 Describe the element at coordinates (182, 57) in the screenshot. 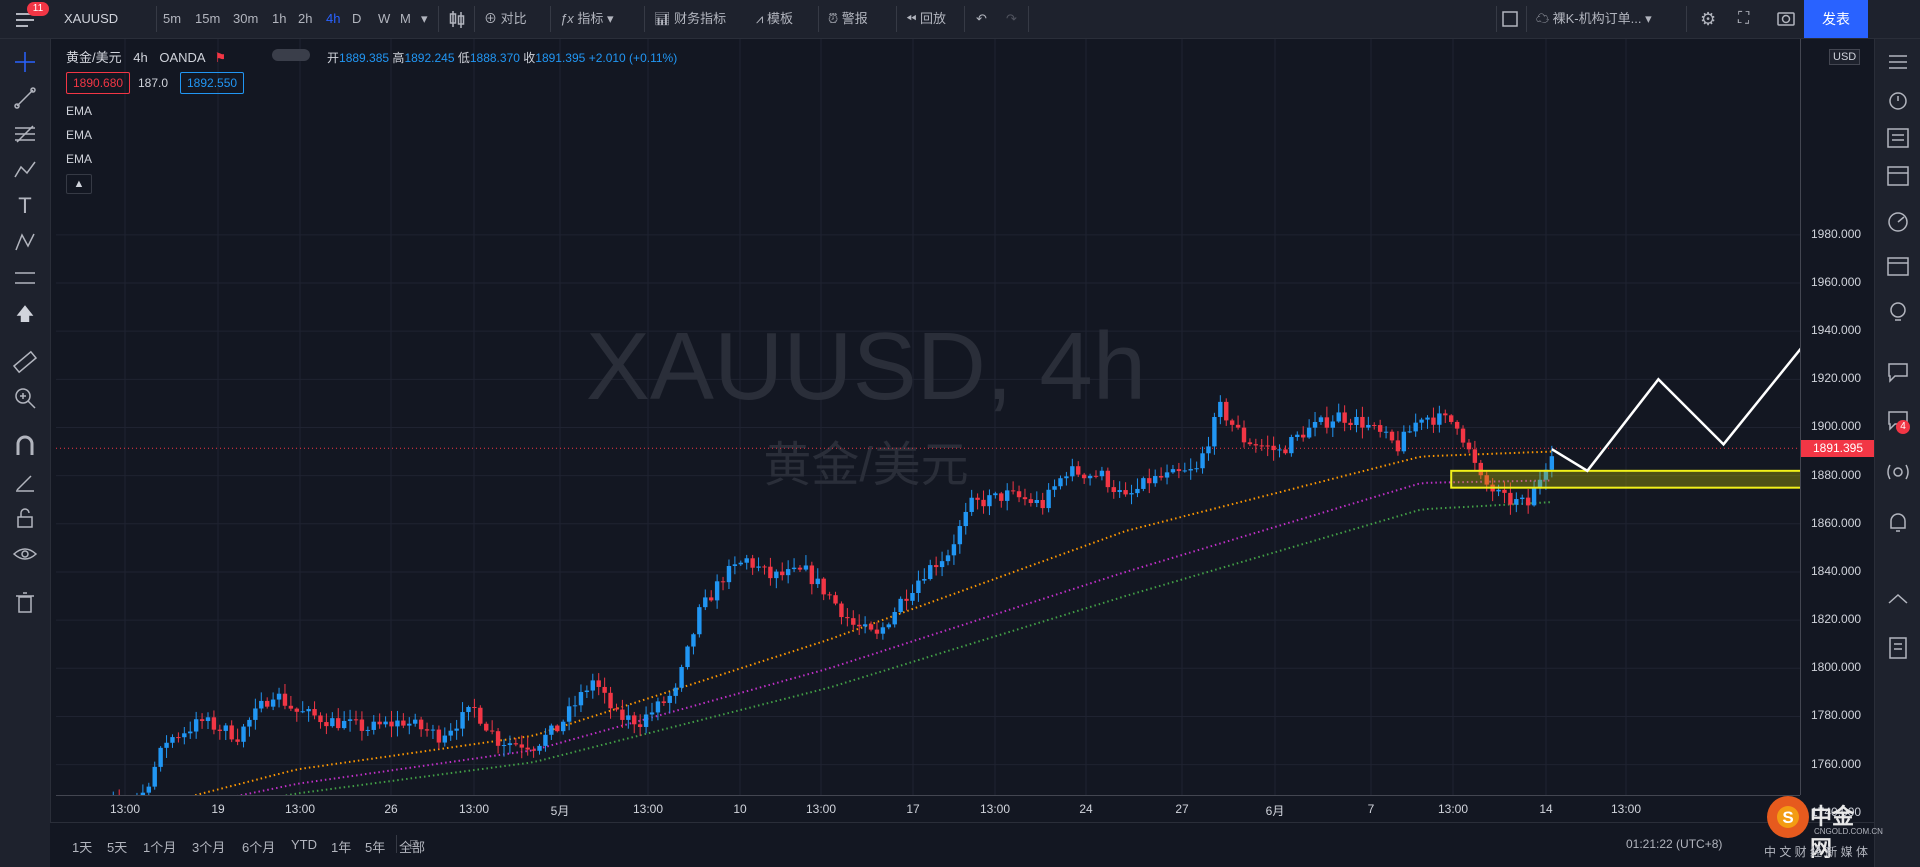

I see `legend-source: OANDA` at that location.